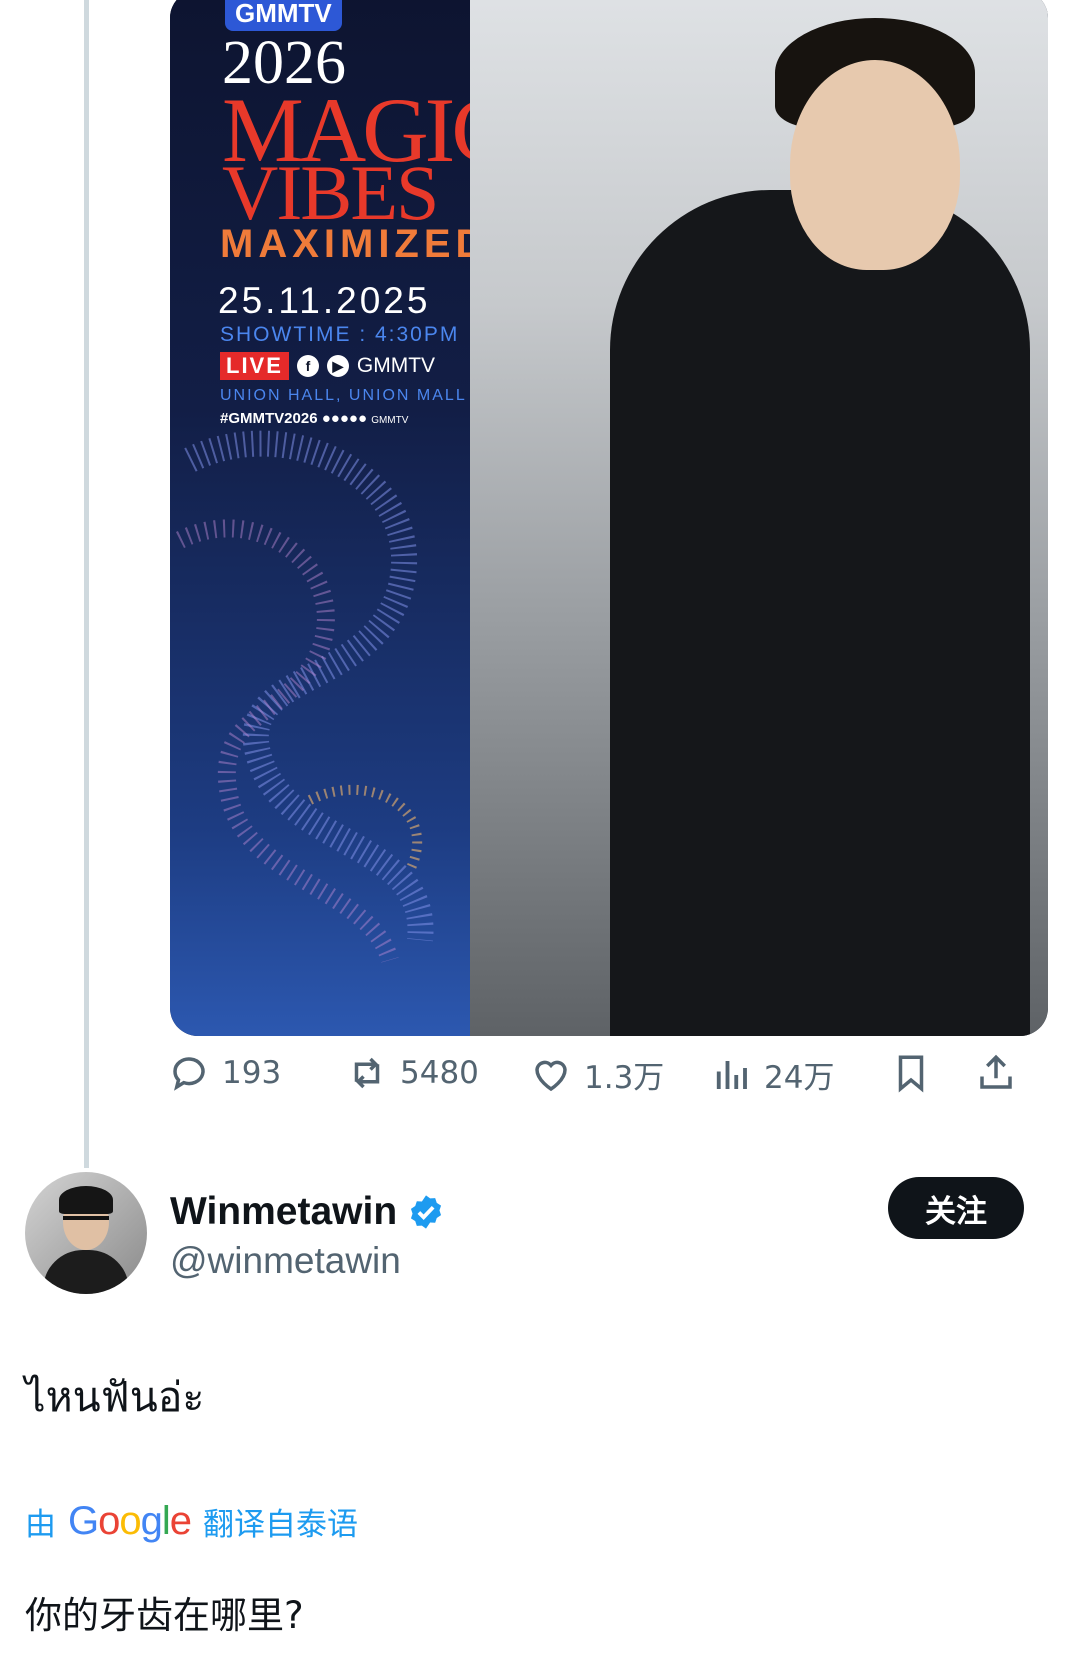 Image resolution: width=1080 pixels, height=1663 pixels. Describe the element at coordinates (86, 1272) in the screenshot. I see `avatar-suit` at that location.